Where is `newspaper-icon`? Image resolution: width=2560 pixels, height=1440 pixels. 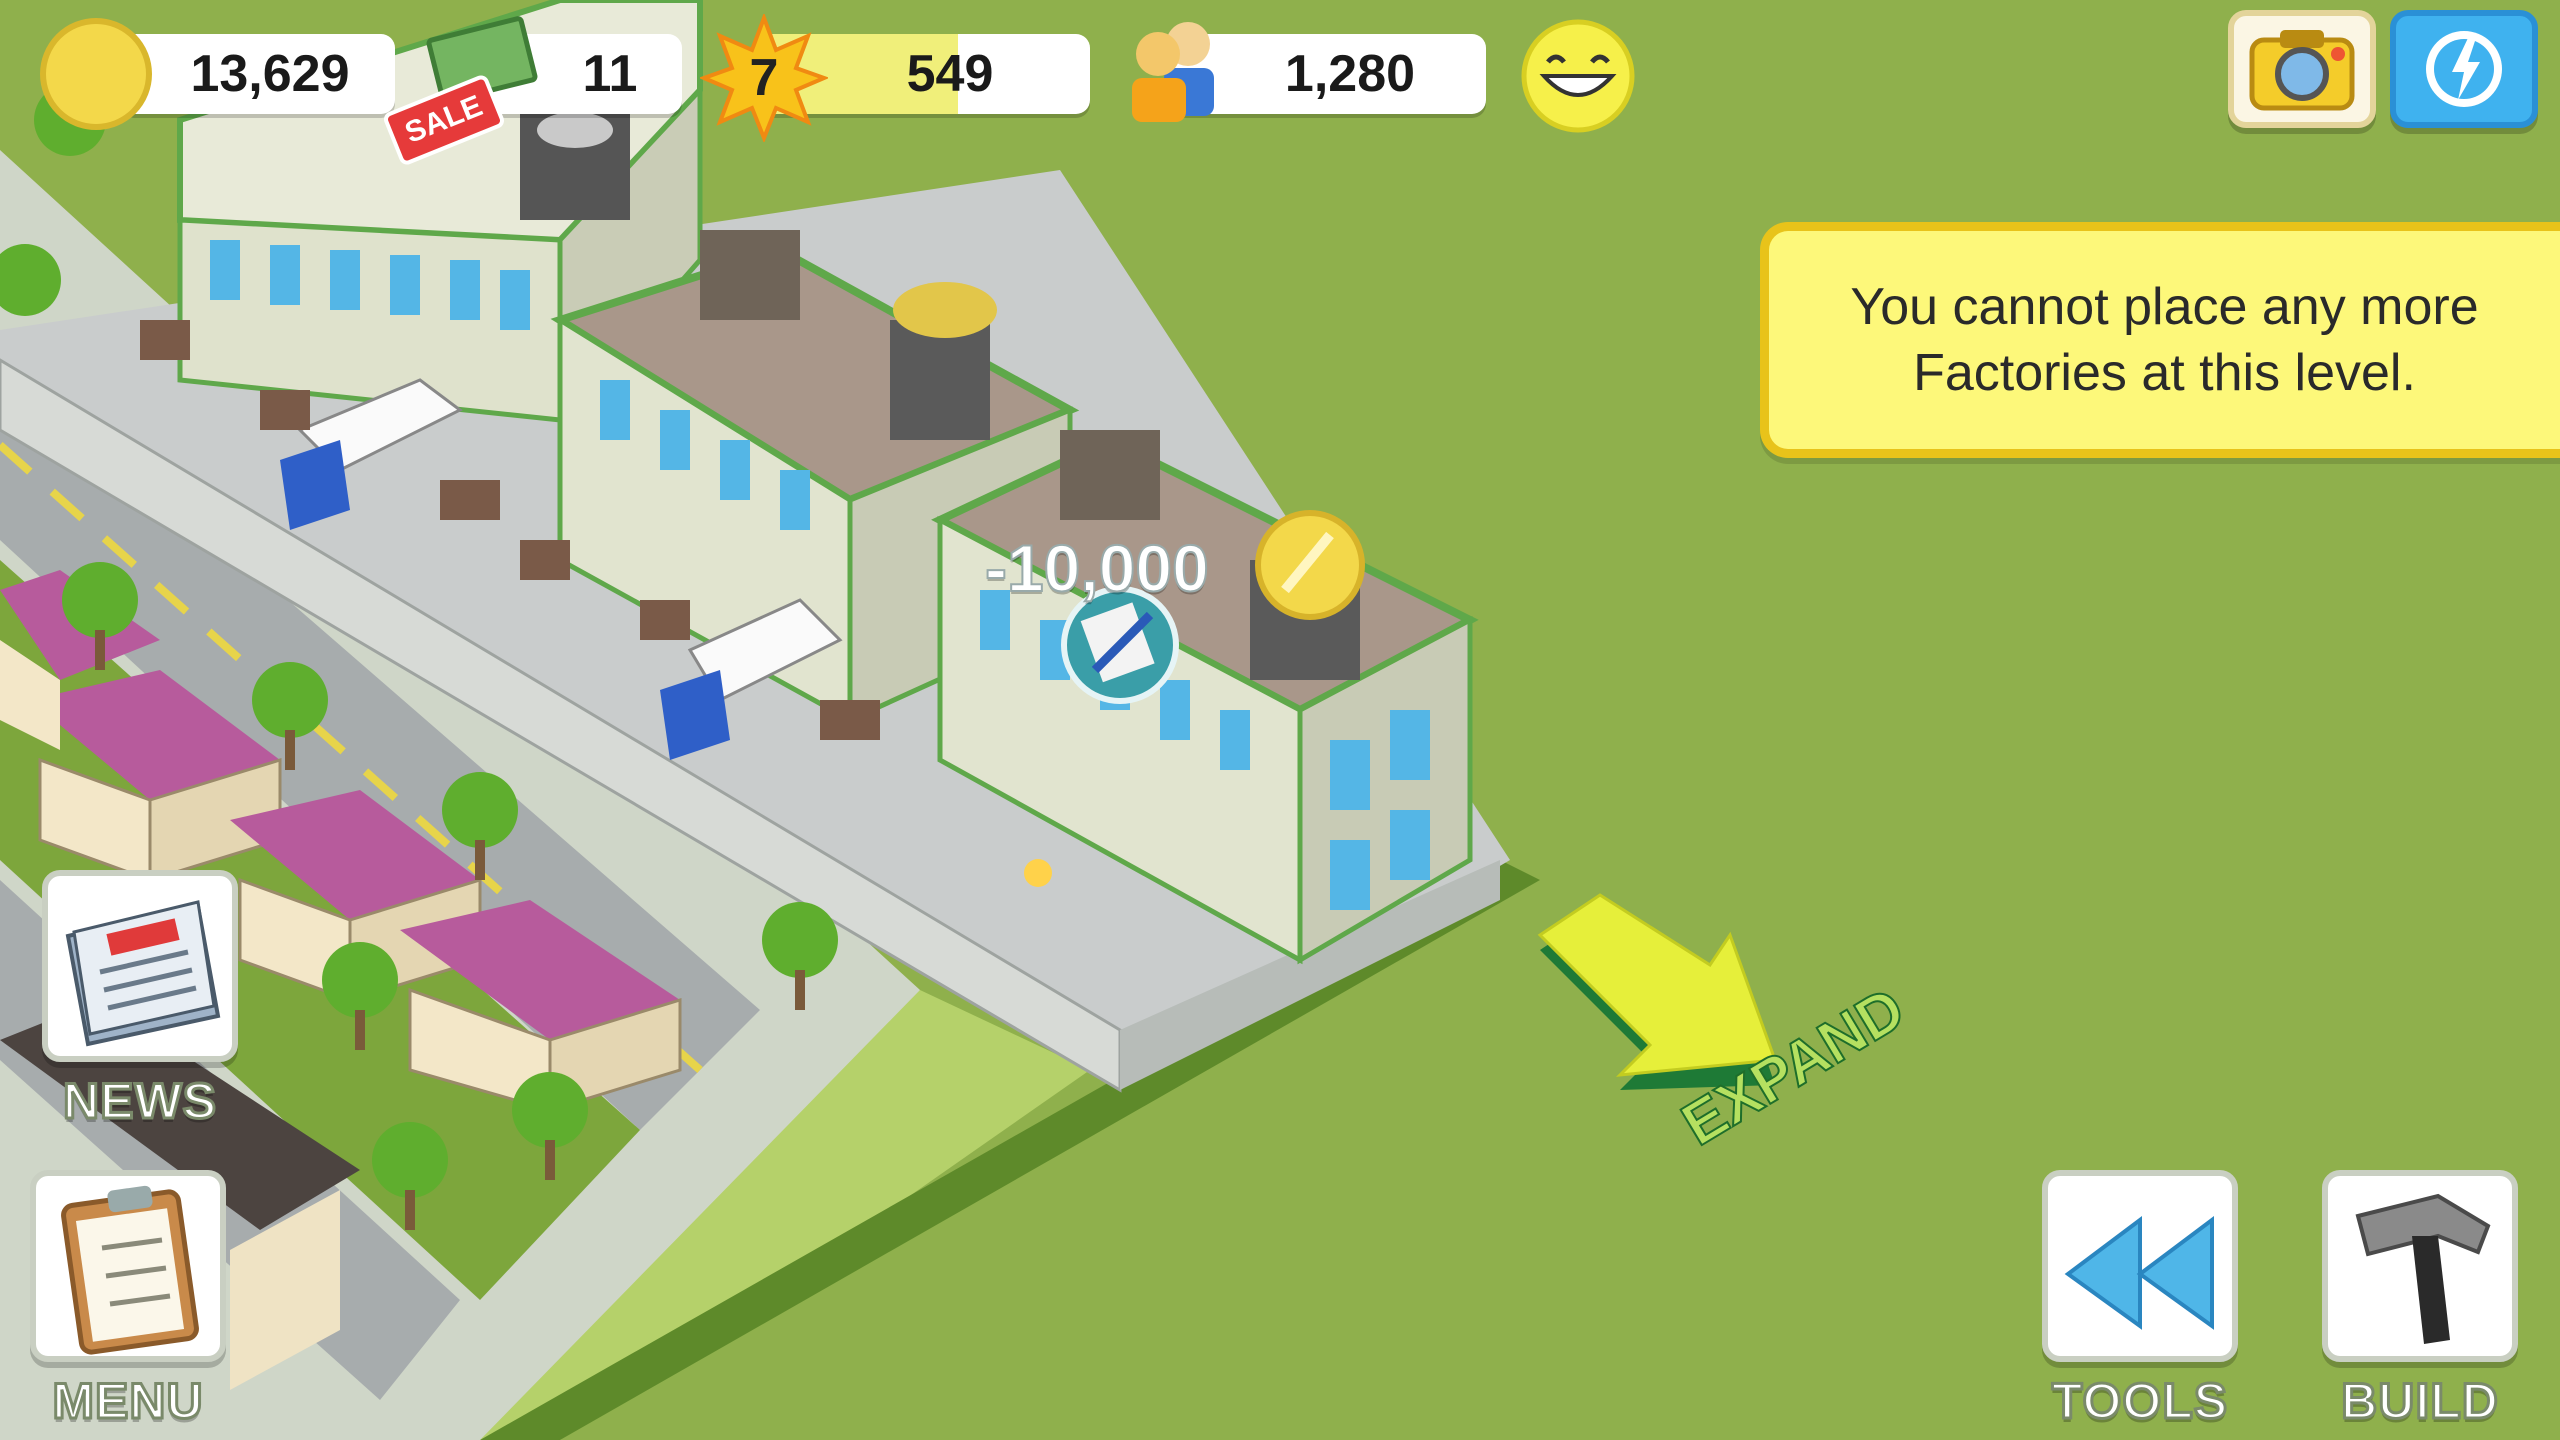
newspaper-icon is located at coordinates (143, 973).